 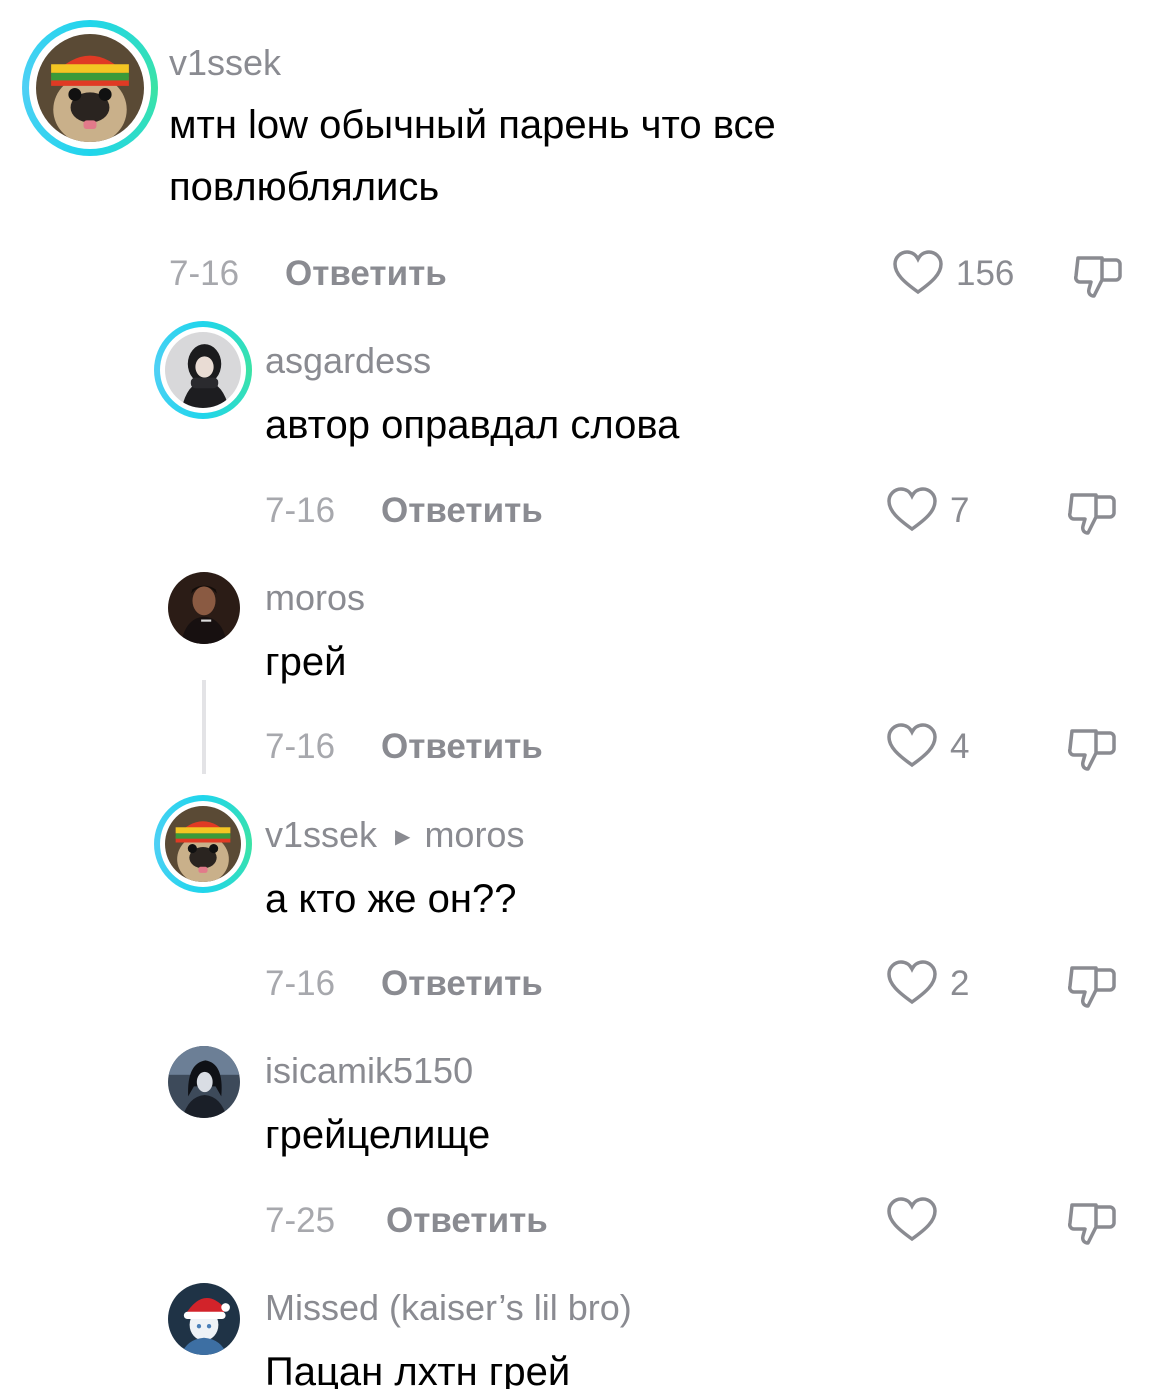 What do you see at coordinates (665, 899) in the screenshot?
I see `comment-text: а кто же он??` at bounding box center [665, 899].